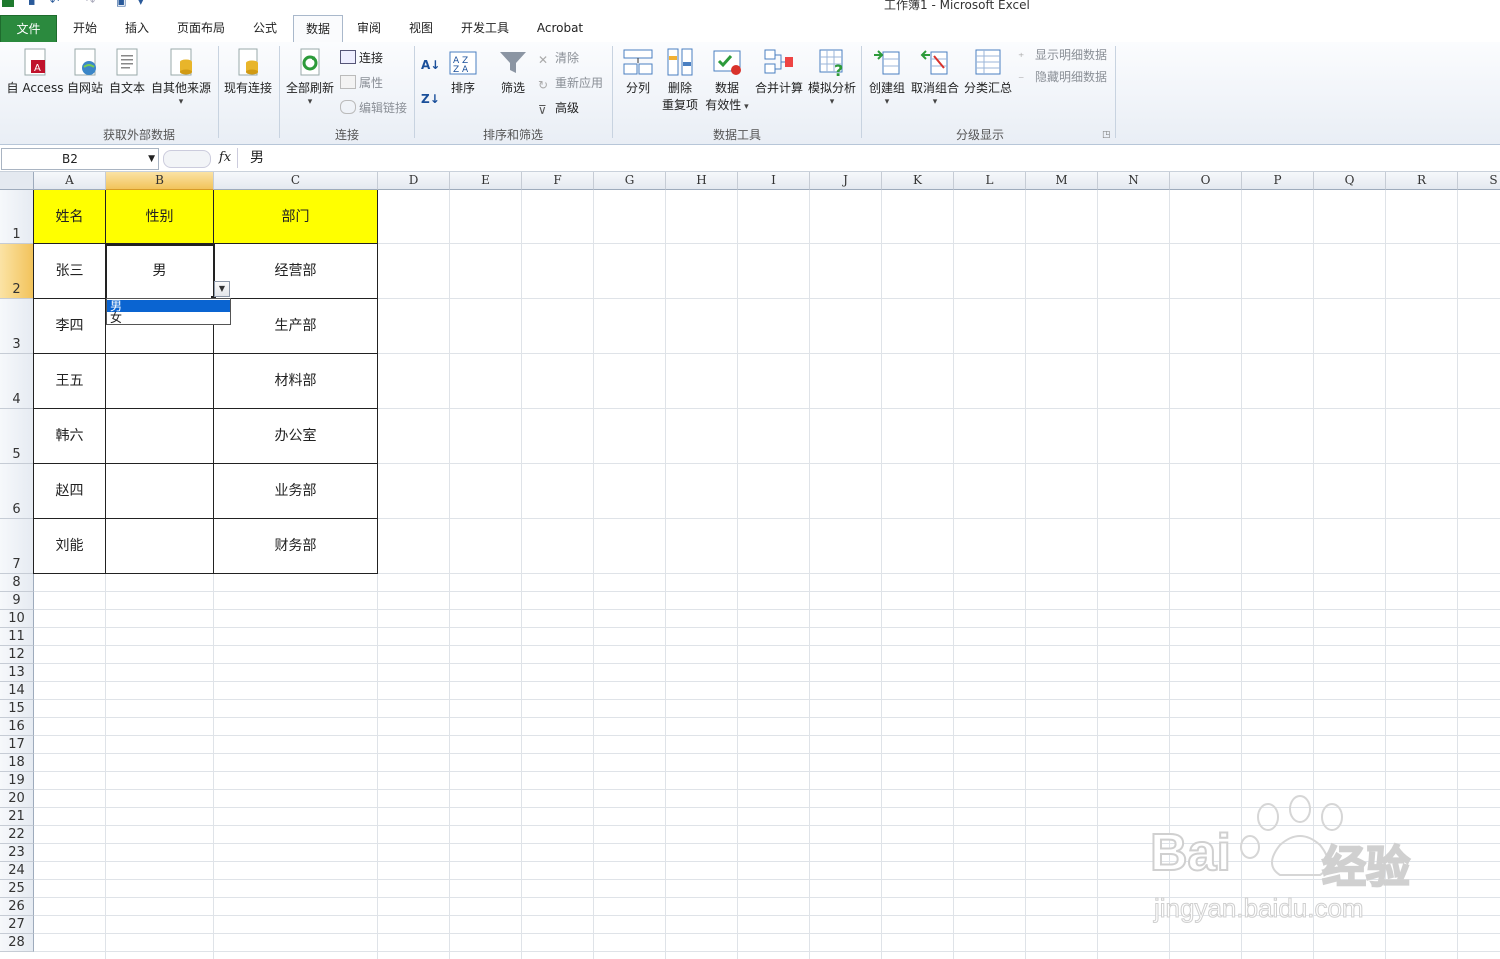 The height and width of the screenshot is (959, 1500). Describe the element at coordinates (159, 546) in the screenshot. I see `cell-B7` at that location.